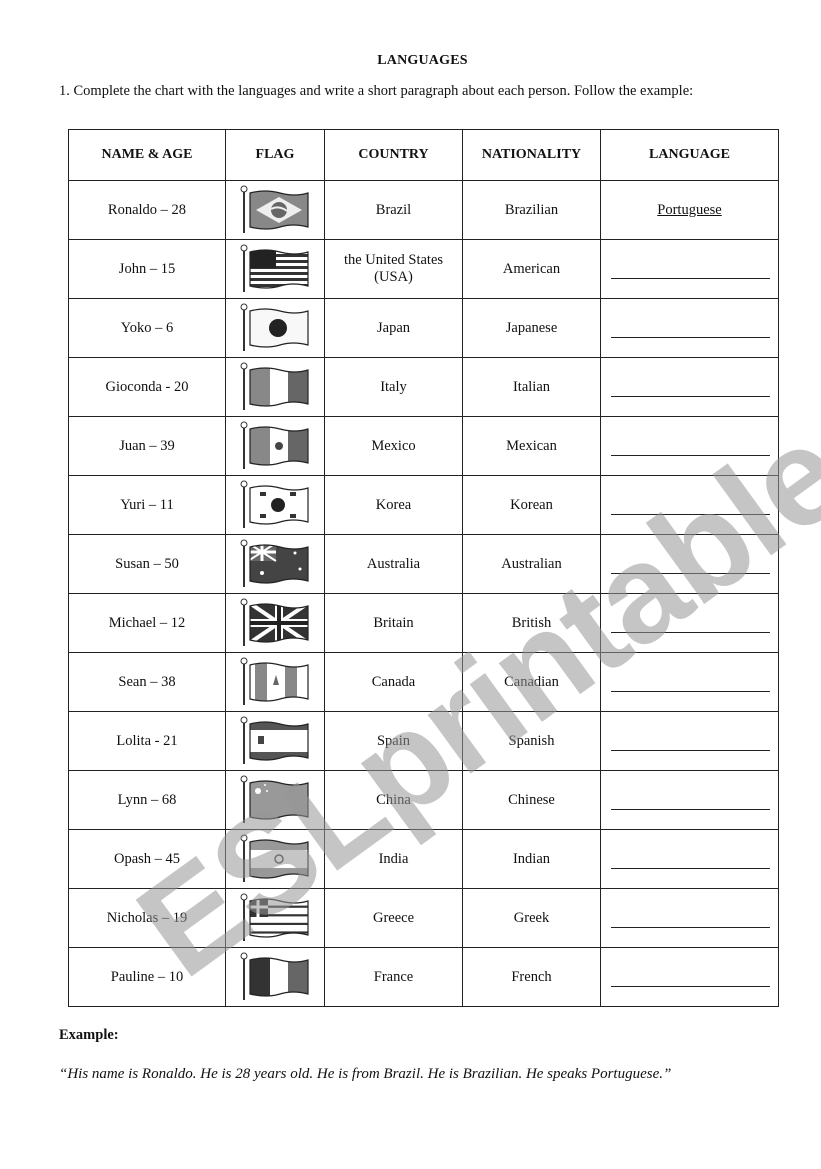 This screenshot has height=1169, width=821. I want to click on table-row: Yuri – 11 Korea Korean, so click(423, 505).